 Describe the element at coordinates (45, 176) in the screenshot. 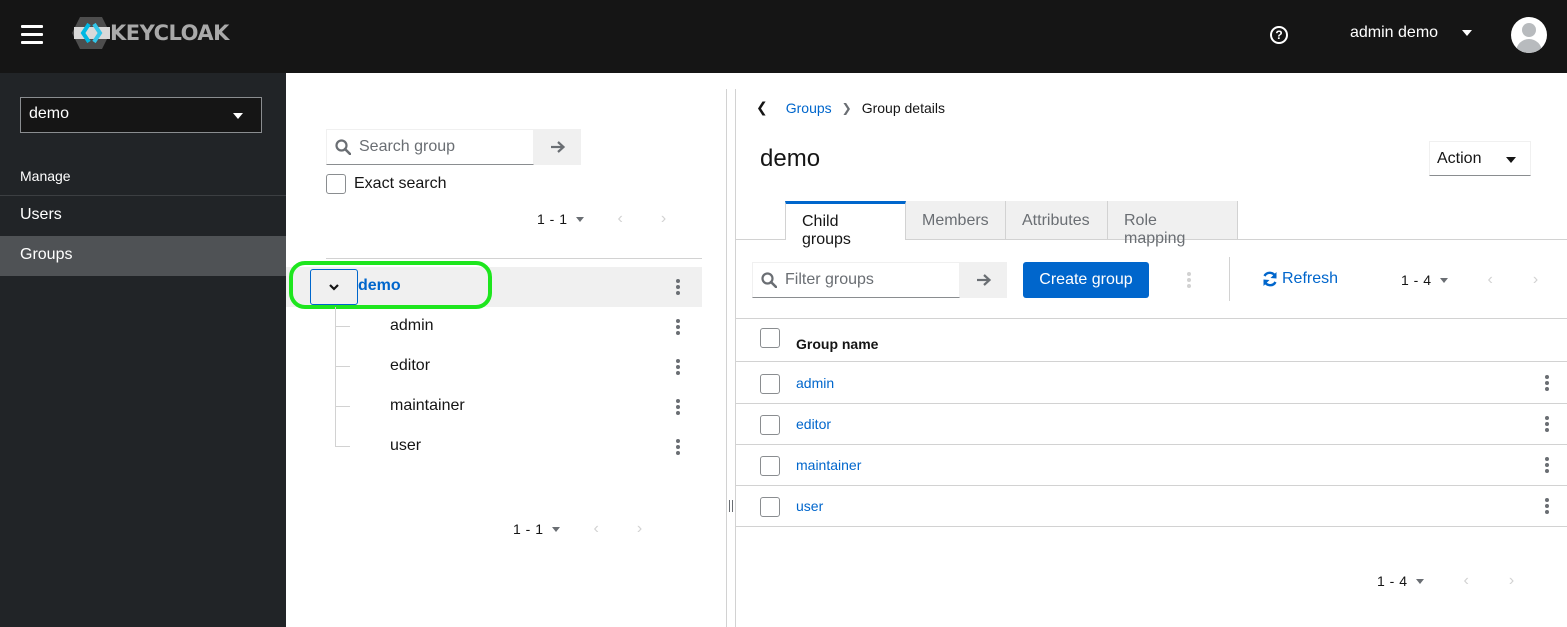

I see `sidebar-section-manage: Manage` at that location.